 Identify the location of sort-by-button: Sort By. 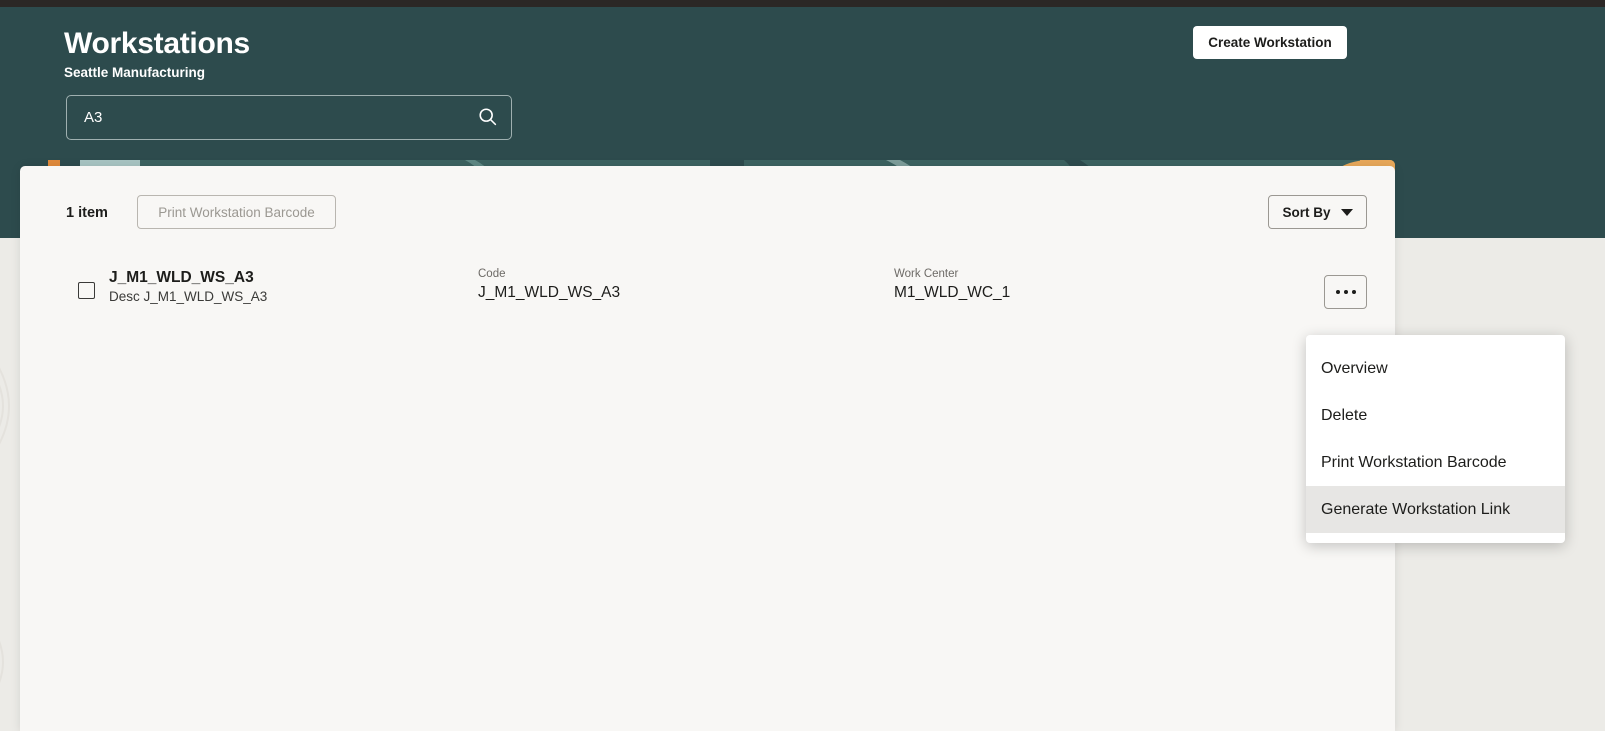
(1317, 212).